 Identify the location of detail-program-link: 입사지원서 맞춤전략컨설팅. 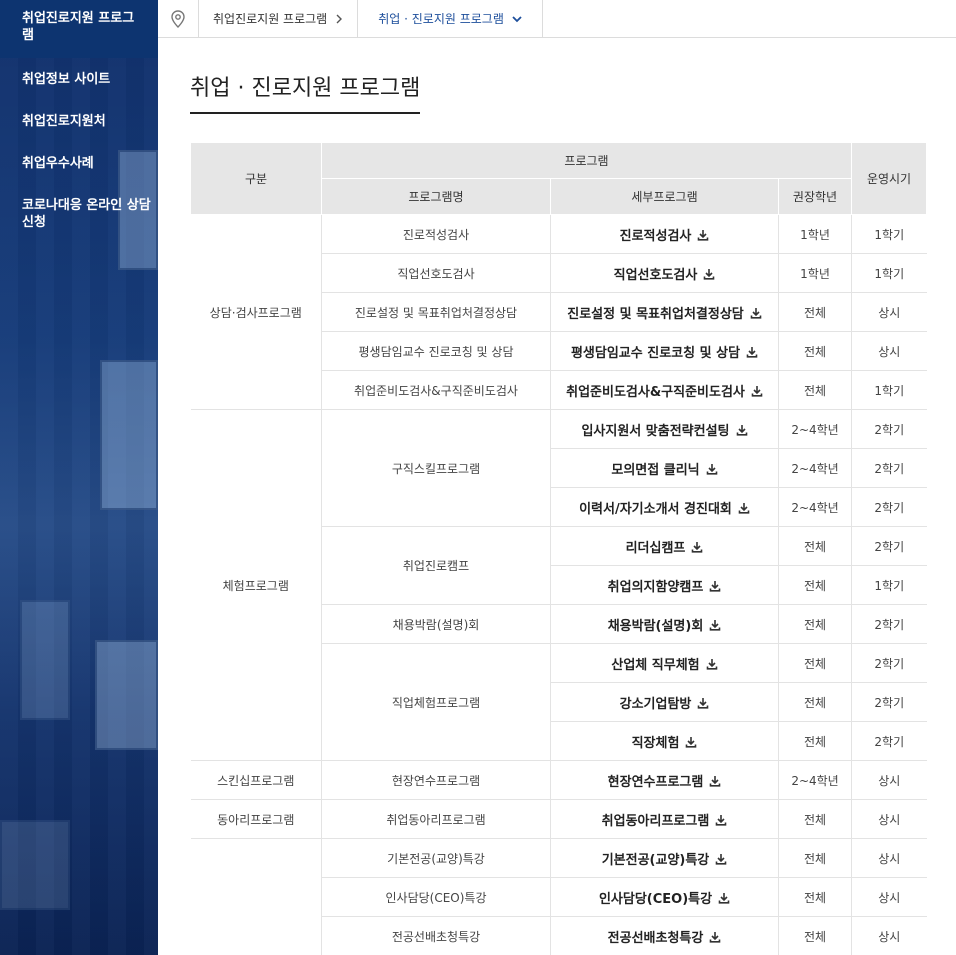
(664, 429).